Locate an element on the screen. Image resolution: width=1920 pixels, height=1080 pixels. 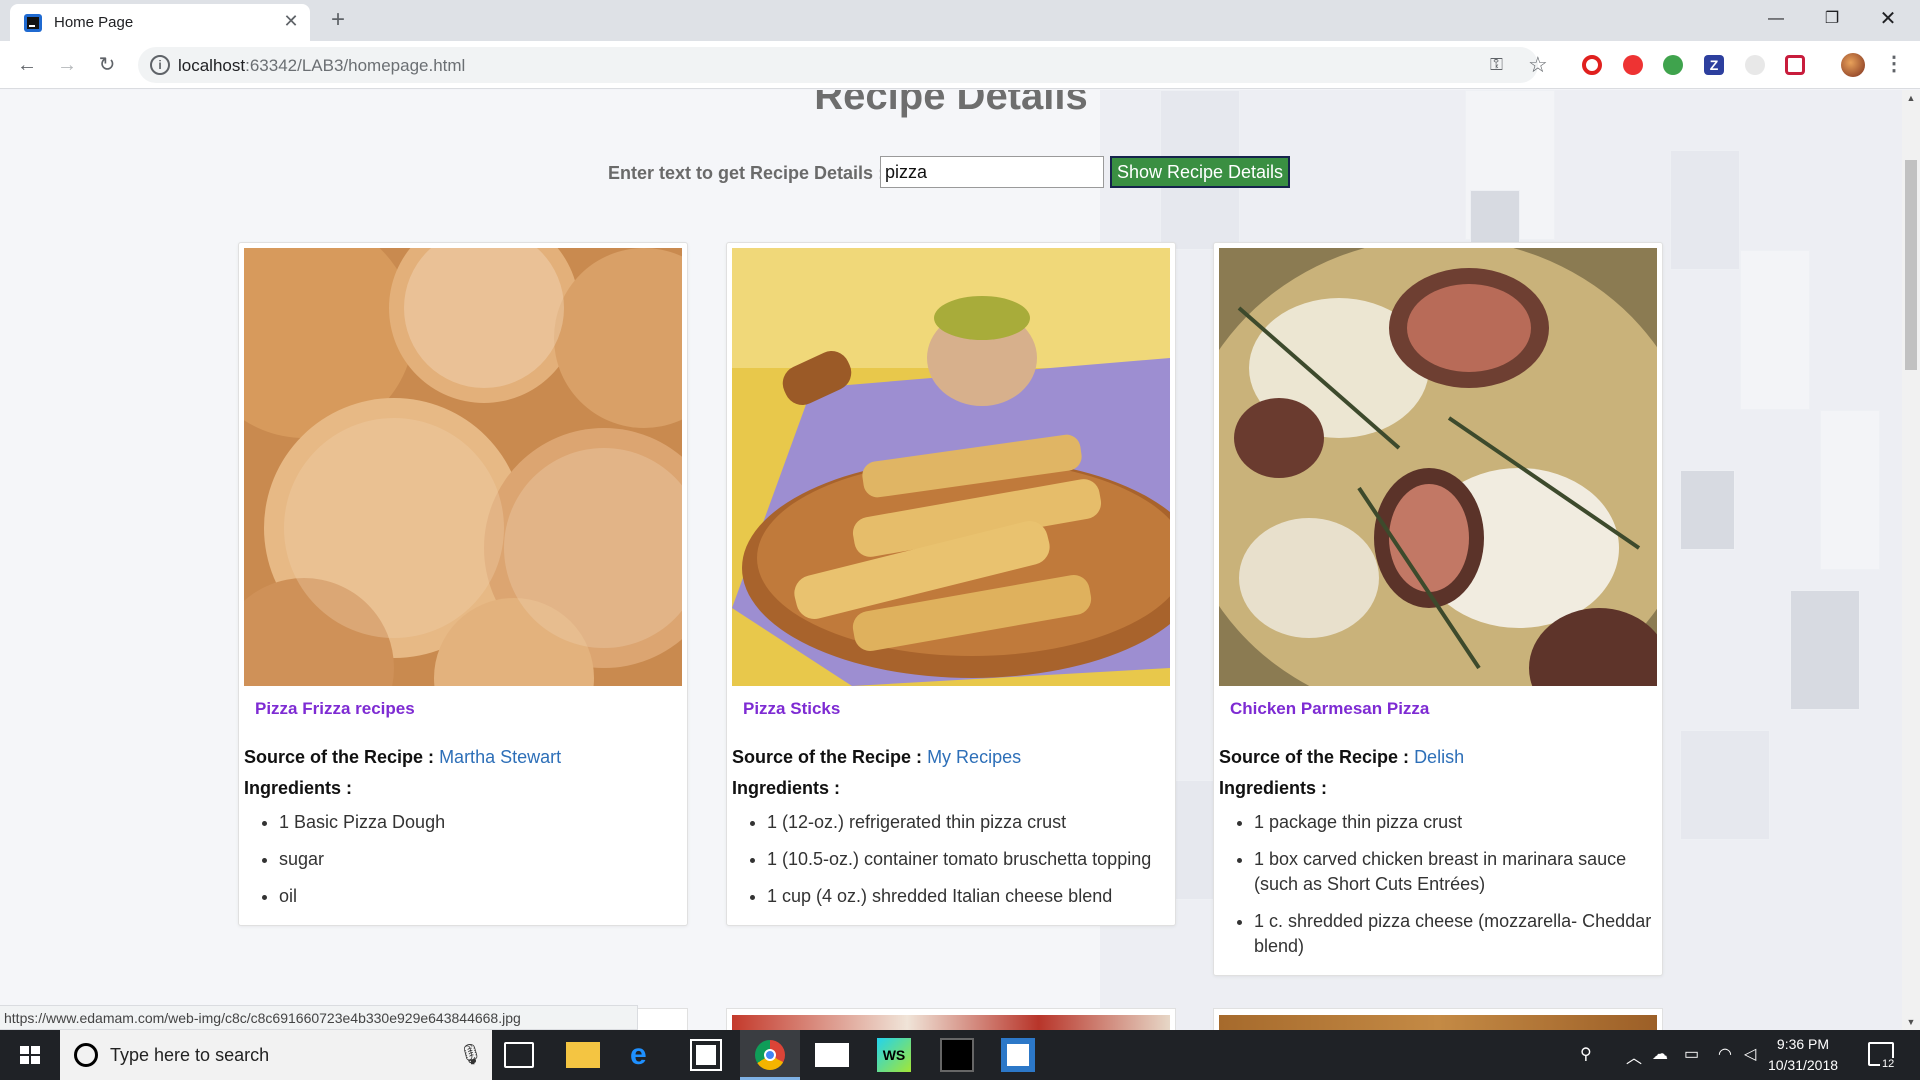
address-bar: i localhost:63342/LAB3/homepage.html ⚿ ☆ is located at coordinates (843, 65).